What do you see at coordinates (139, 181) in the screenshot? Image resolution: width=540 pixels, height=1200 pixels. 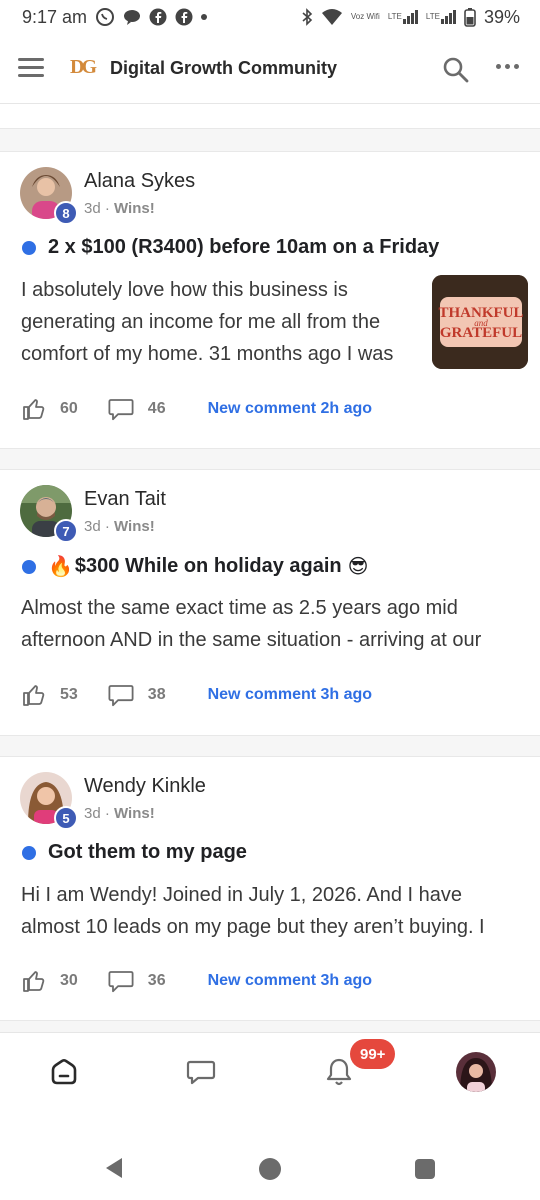 I see `author-name: Alana Sykes` at bounding box center [139, 181].